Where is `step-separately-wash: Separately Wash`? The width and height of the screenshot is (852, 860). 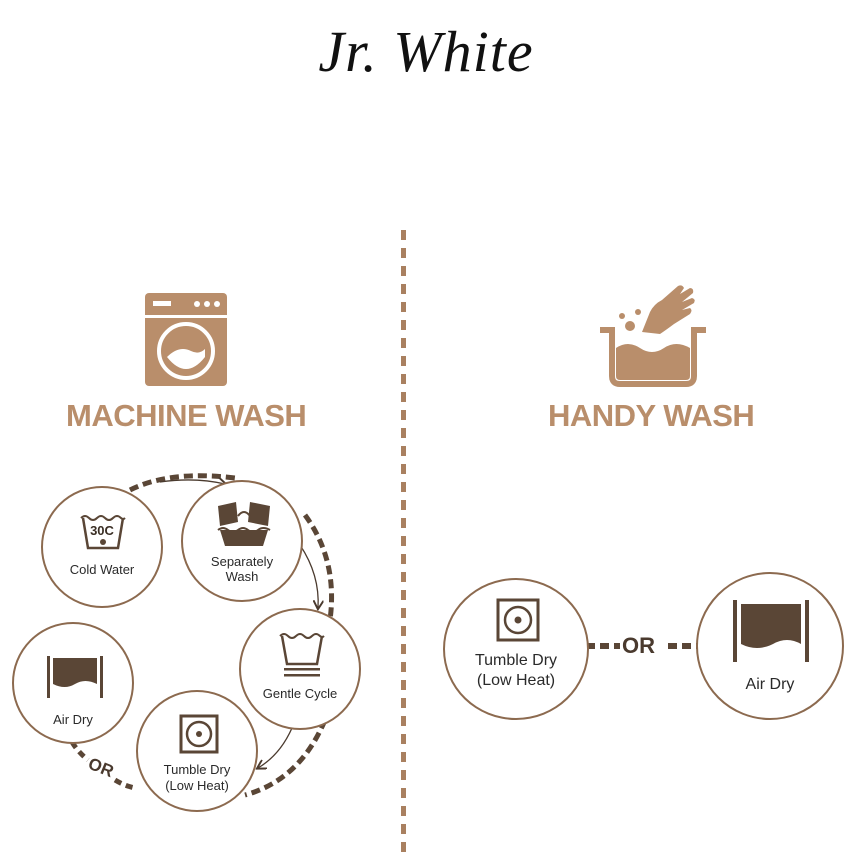
step-separately-wash: Separately Wash is located at coordinates (242, 541).